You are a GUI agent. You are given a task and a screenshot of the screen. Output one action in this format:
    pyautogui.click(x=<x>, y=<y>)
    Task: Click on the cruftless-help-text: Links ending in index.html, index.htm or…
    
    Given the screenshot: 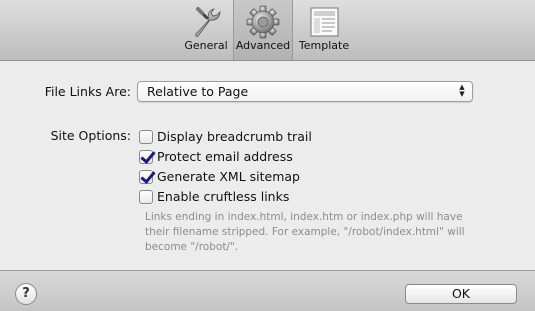 What is the action you would take?
    pyautogui.click(x=305, y=232)
    